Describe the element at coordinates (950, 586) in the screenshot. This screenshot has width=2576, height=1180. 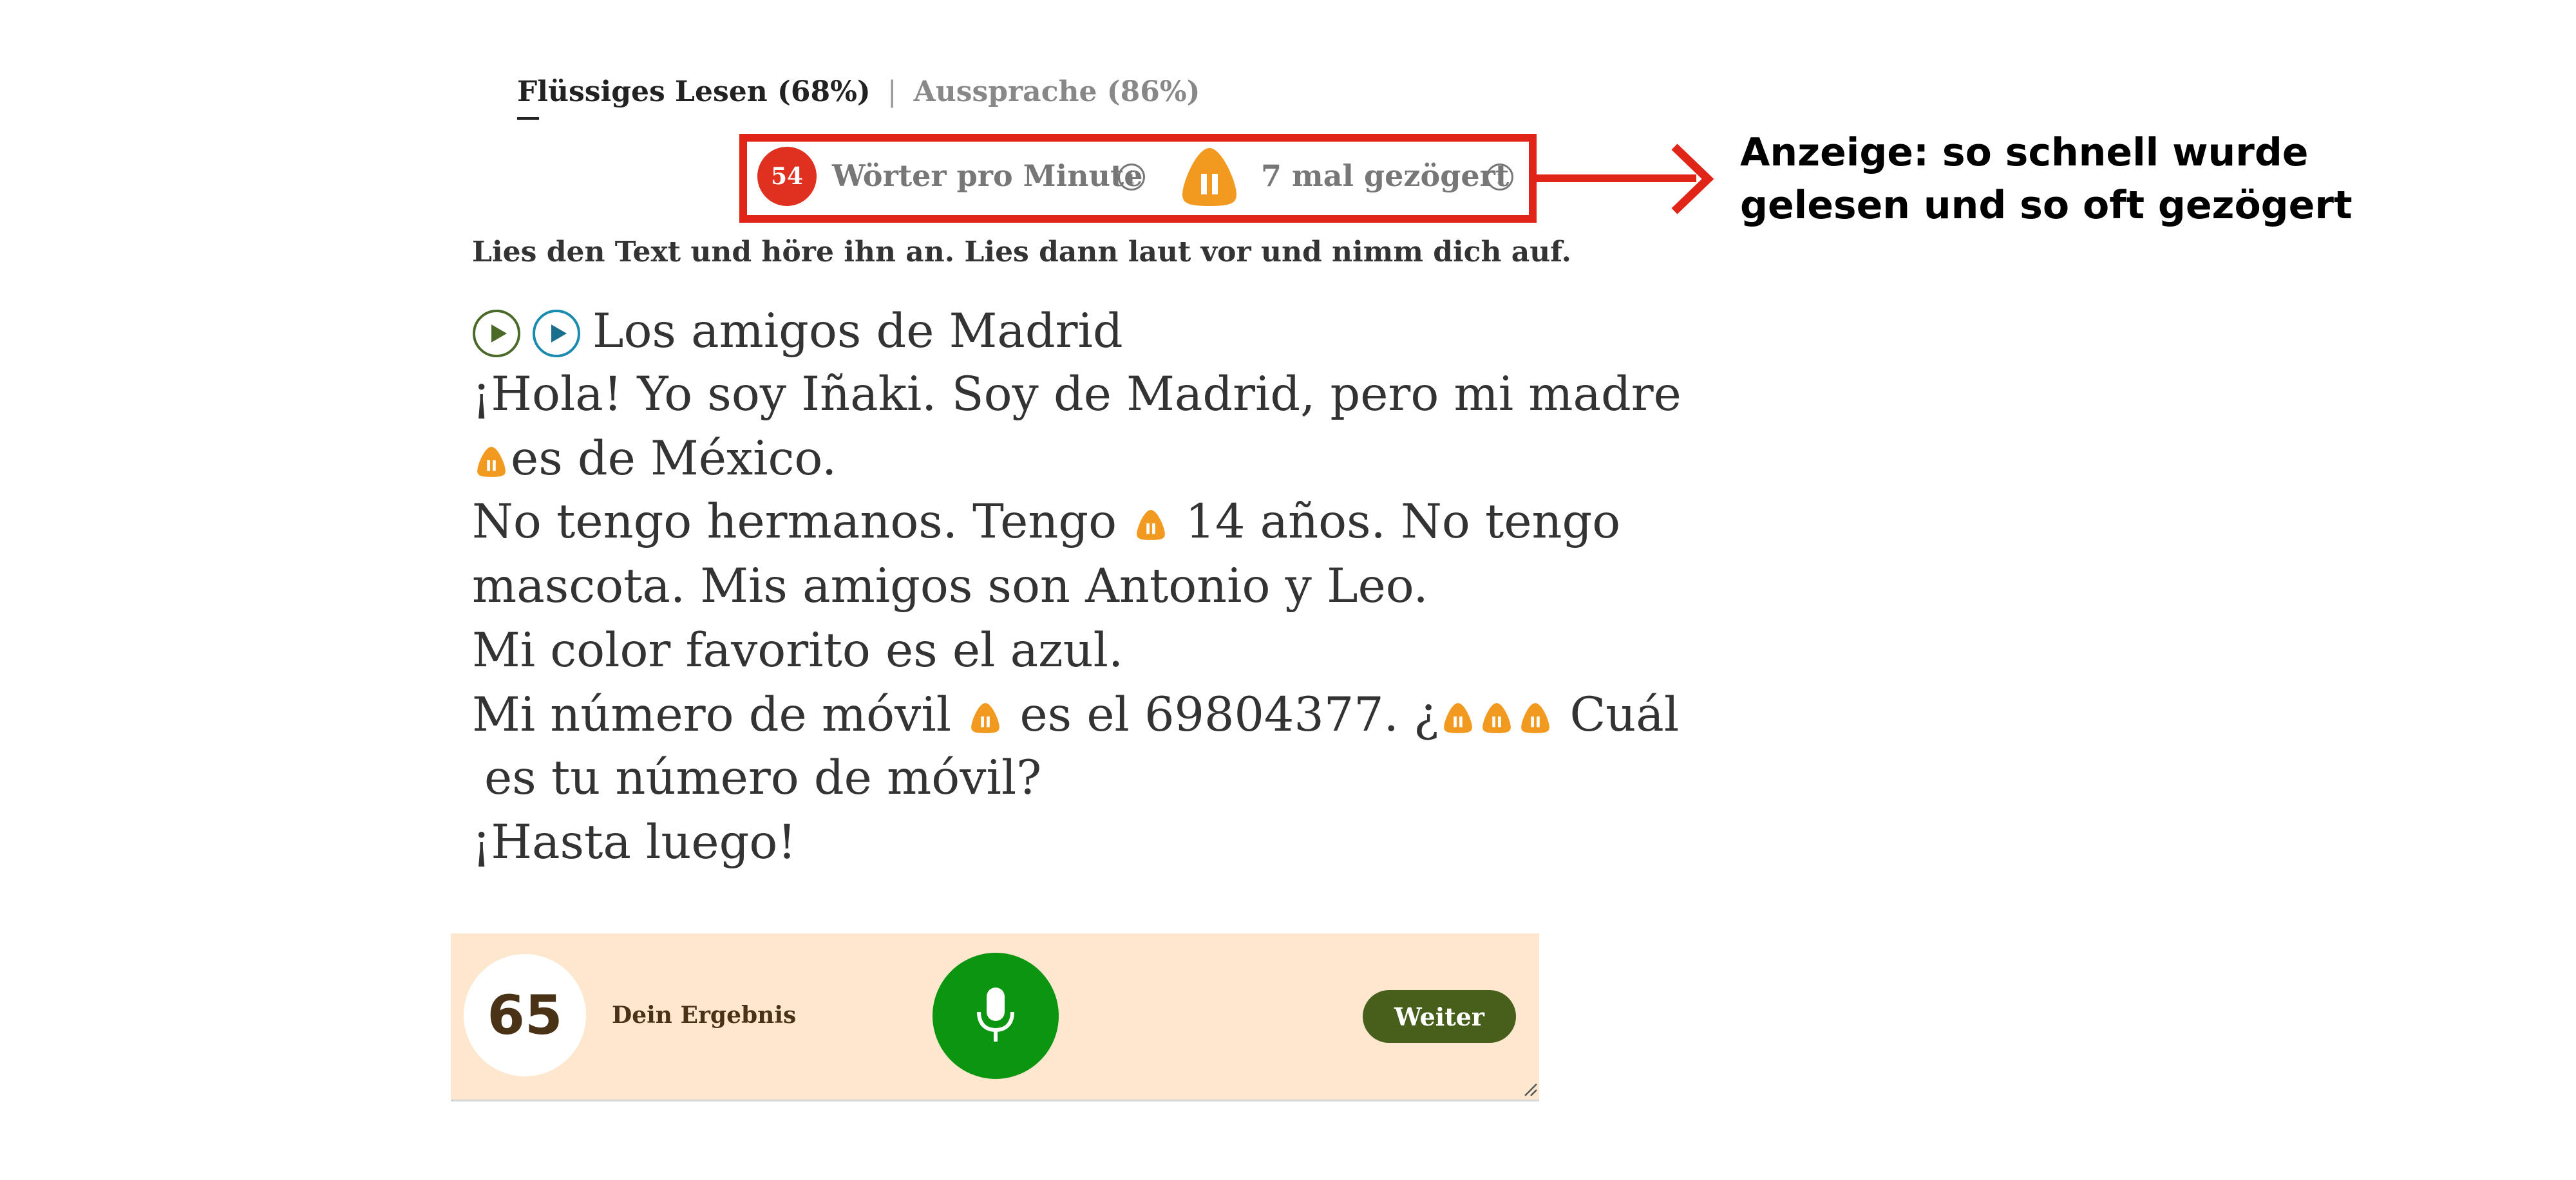
I see `reading-line: mascota. Mis amigos son Antonio y Leo.` at that location.